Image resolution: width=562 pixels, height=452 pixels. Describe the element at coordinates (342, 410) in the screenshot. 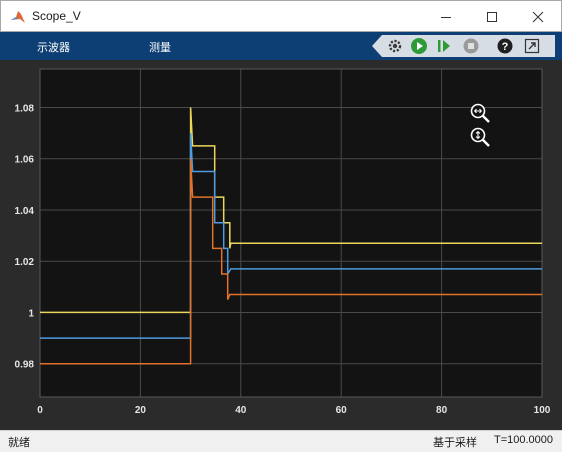

I see `x-tick-label: 60` at that location.